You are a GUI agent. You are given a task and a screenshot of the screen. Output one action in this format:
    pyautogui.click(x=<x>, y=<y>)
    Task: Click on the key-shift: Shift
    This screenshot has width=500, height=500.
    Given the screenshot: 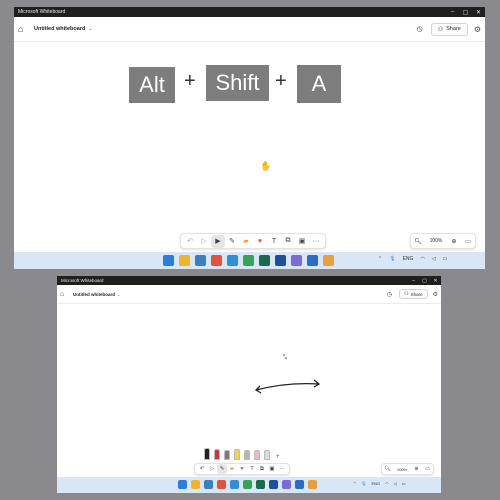 What is the action you would take?
    pyautogui.click(x=237, y=83)
    